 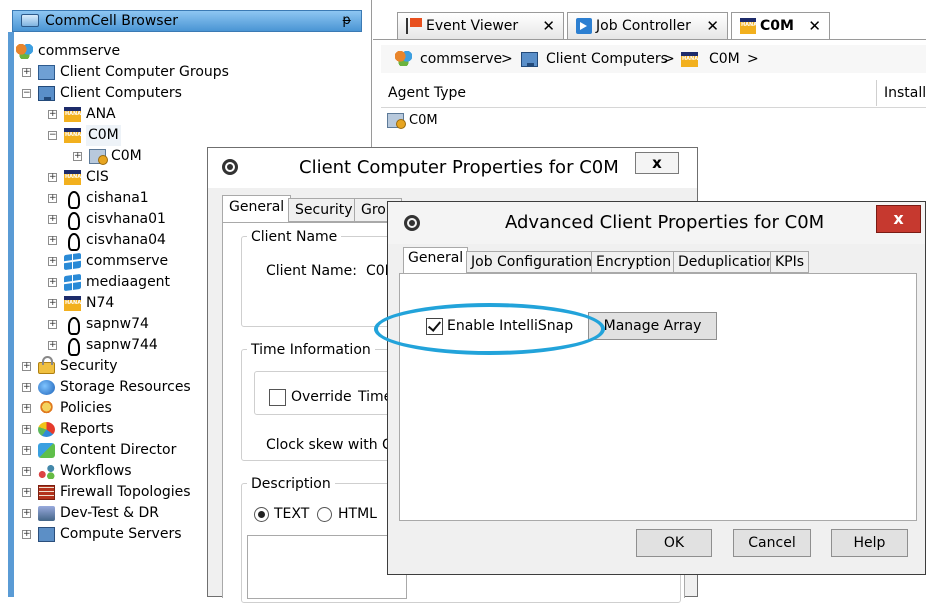 I want to click on tree-item-label: commserve, so click(x=127, y=261).